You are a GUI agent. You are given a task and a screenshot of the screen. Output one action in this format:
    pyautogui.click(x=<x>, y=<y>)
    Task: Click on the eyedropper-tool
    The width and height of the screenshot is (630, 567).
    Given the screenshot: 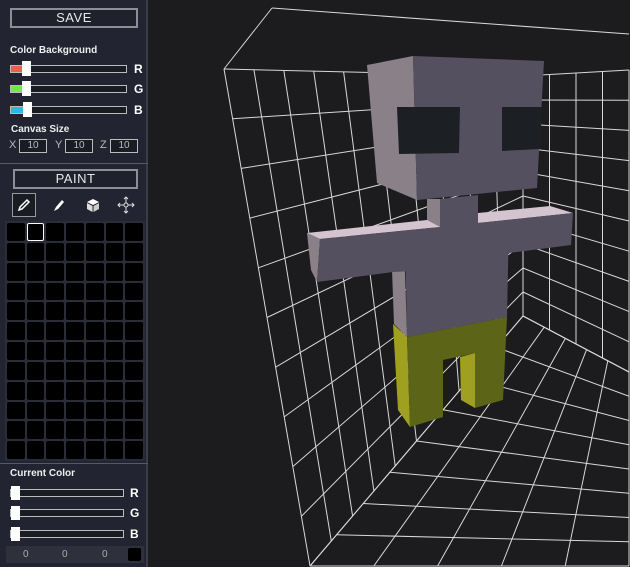 What is the action you would take?
    pyautogui.click(x=59, y=205)
    